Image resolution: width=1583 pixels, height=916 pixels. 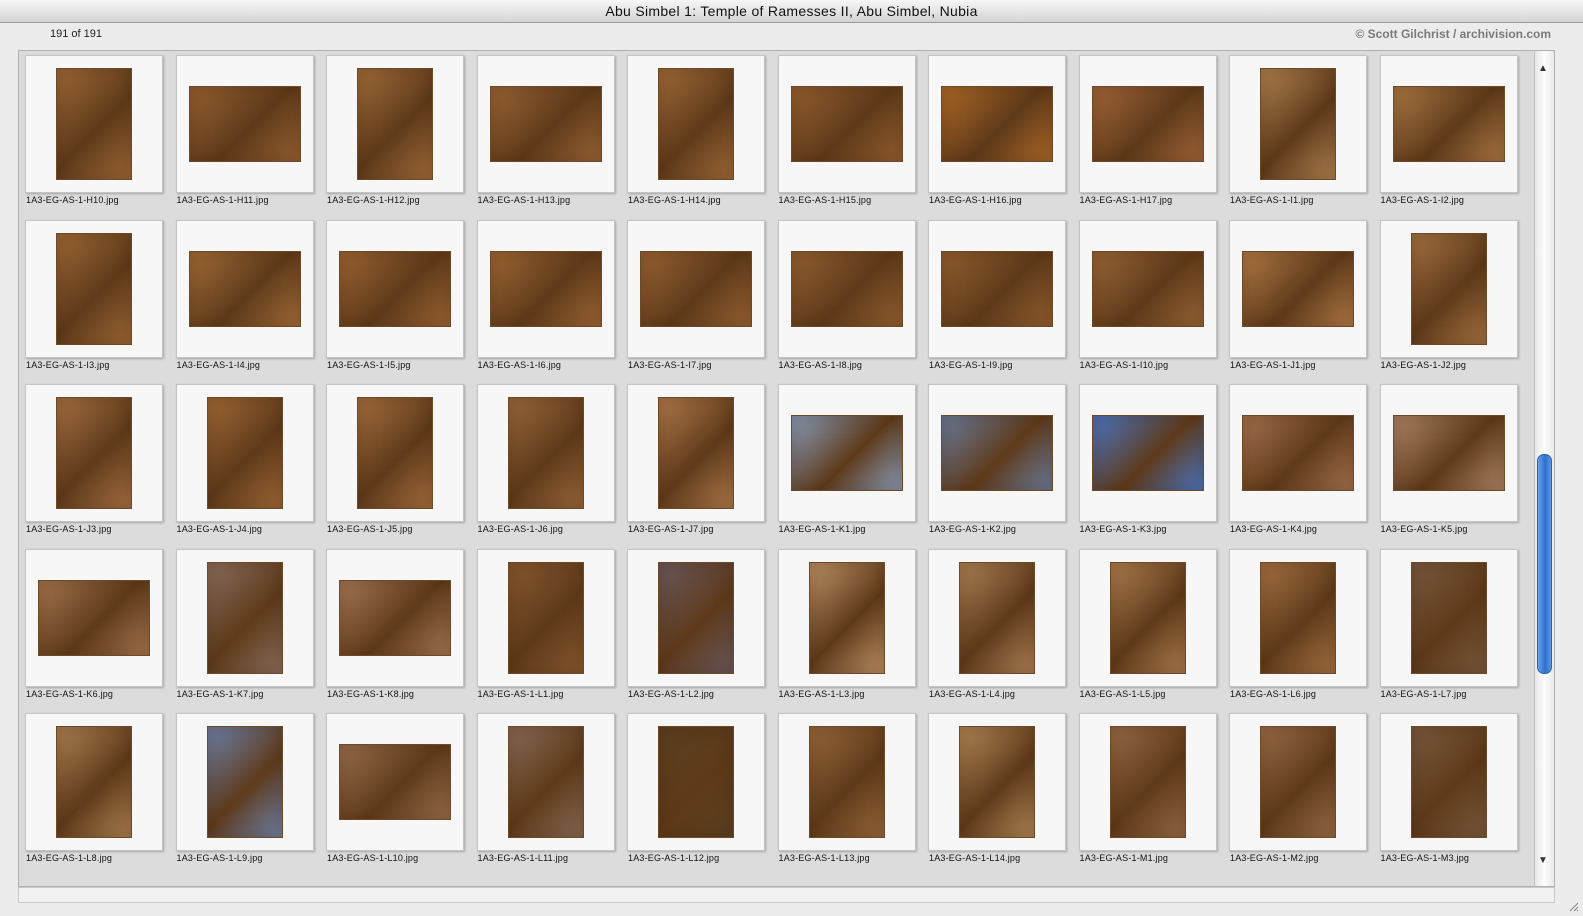 I want to click on thumbnail-item: 1A3-EG-AS-1-M3.jpg, so click(x=1449, y=791).